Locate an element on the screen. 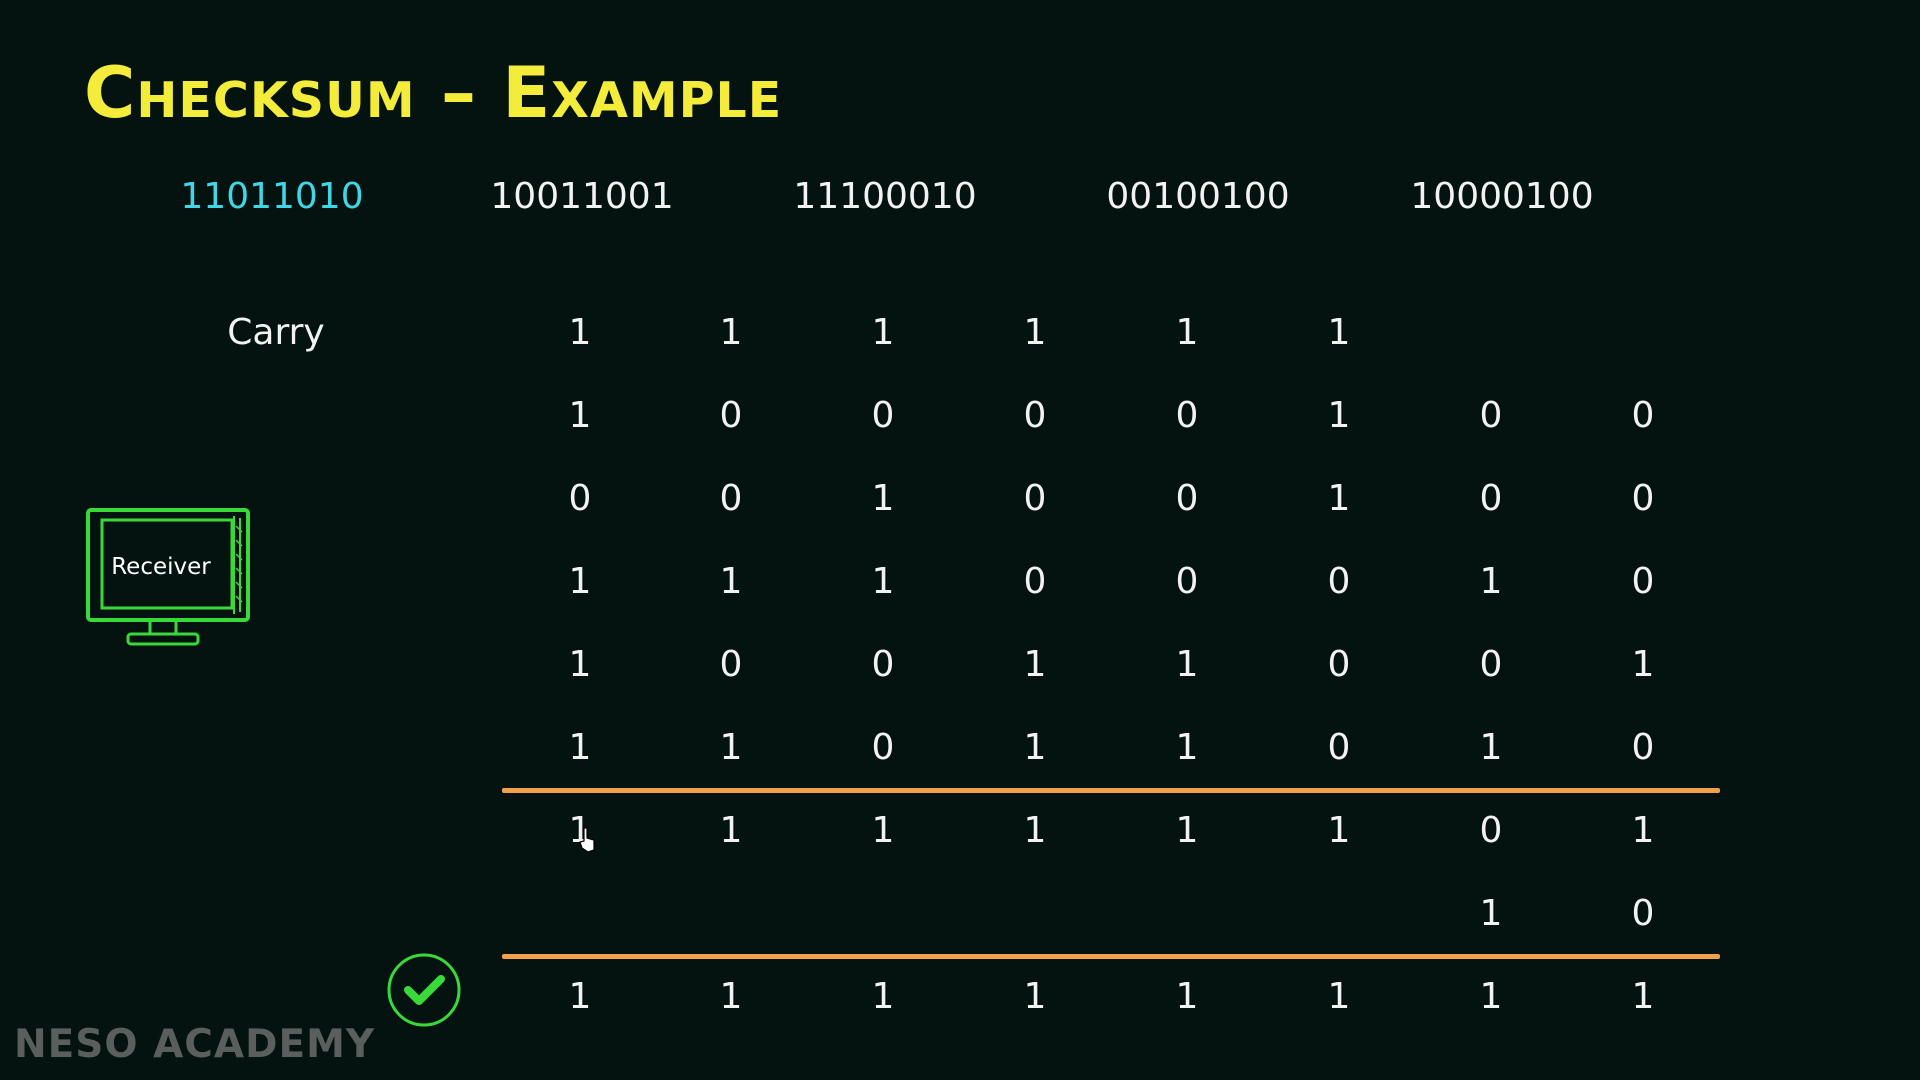 The height and width of the screenshot is (1080, 1920). addend-row-3: 1 1 1 0 0 0 1 0 is located at coordinates (960, 586).